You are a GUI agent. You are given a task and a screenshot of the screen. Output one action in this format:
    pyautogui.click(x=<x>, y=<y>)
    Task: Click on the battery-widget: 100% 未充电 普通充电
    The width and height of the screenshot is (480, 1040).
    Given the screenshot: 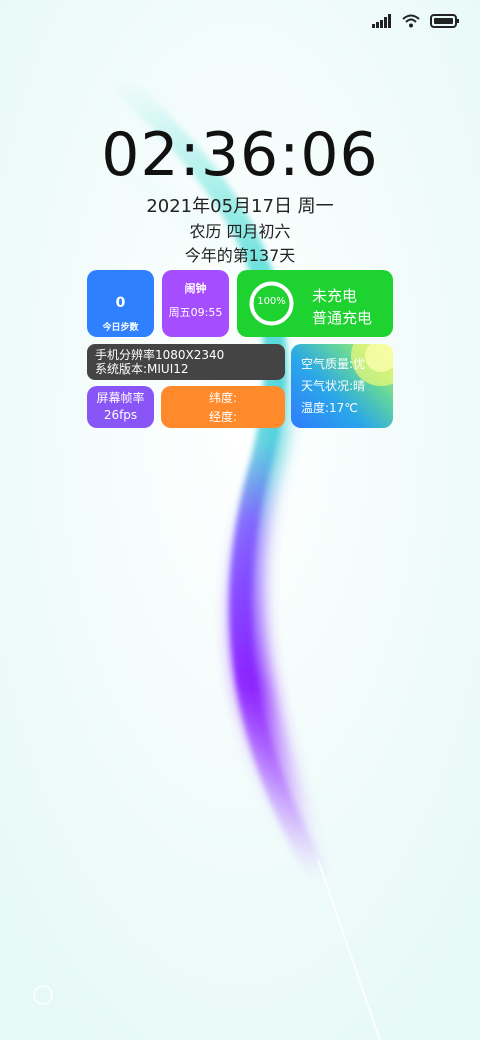 What is the action you would take?
    pyautogui.click(x=315, y=303)
    